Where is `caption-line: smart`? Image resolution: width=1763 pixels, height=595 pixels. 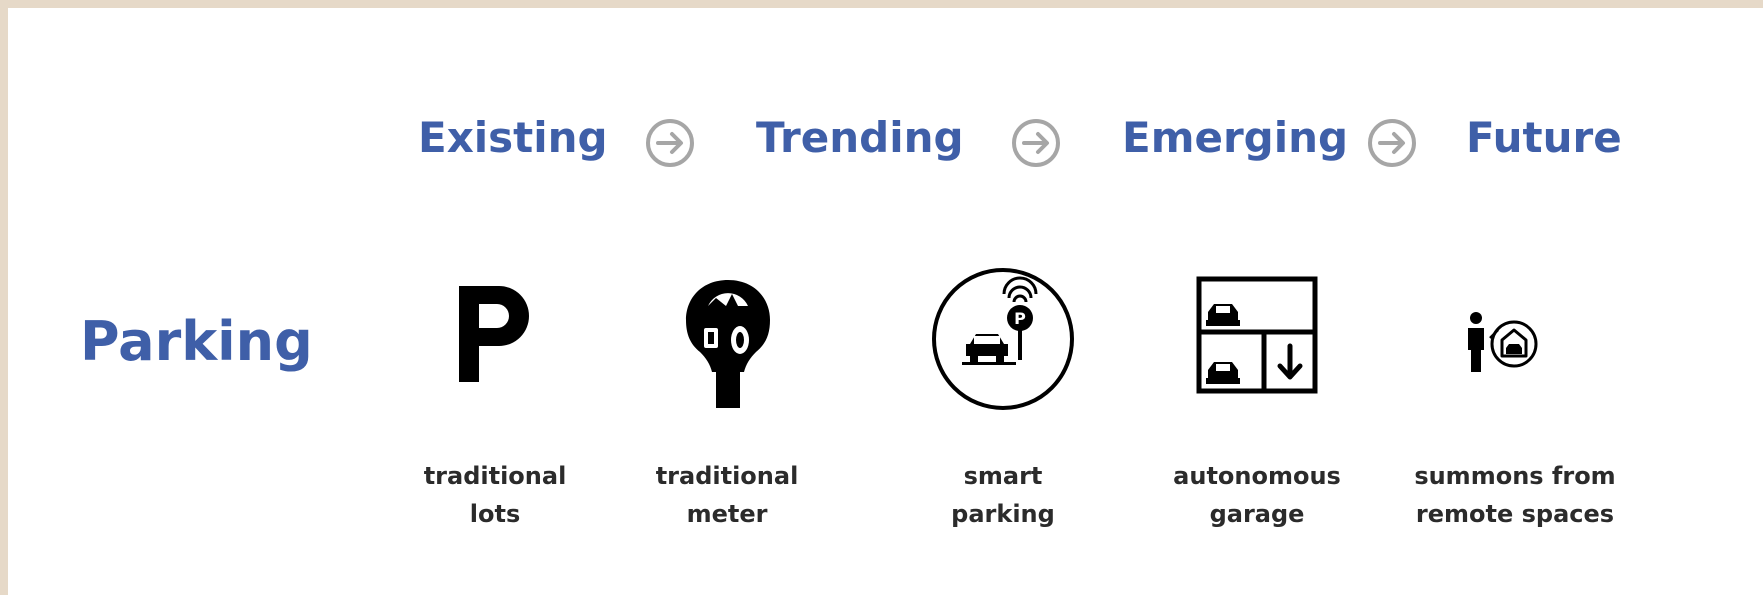 caption-line: smart is located at coordinates (1003, 476).